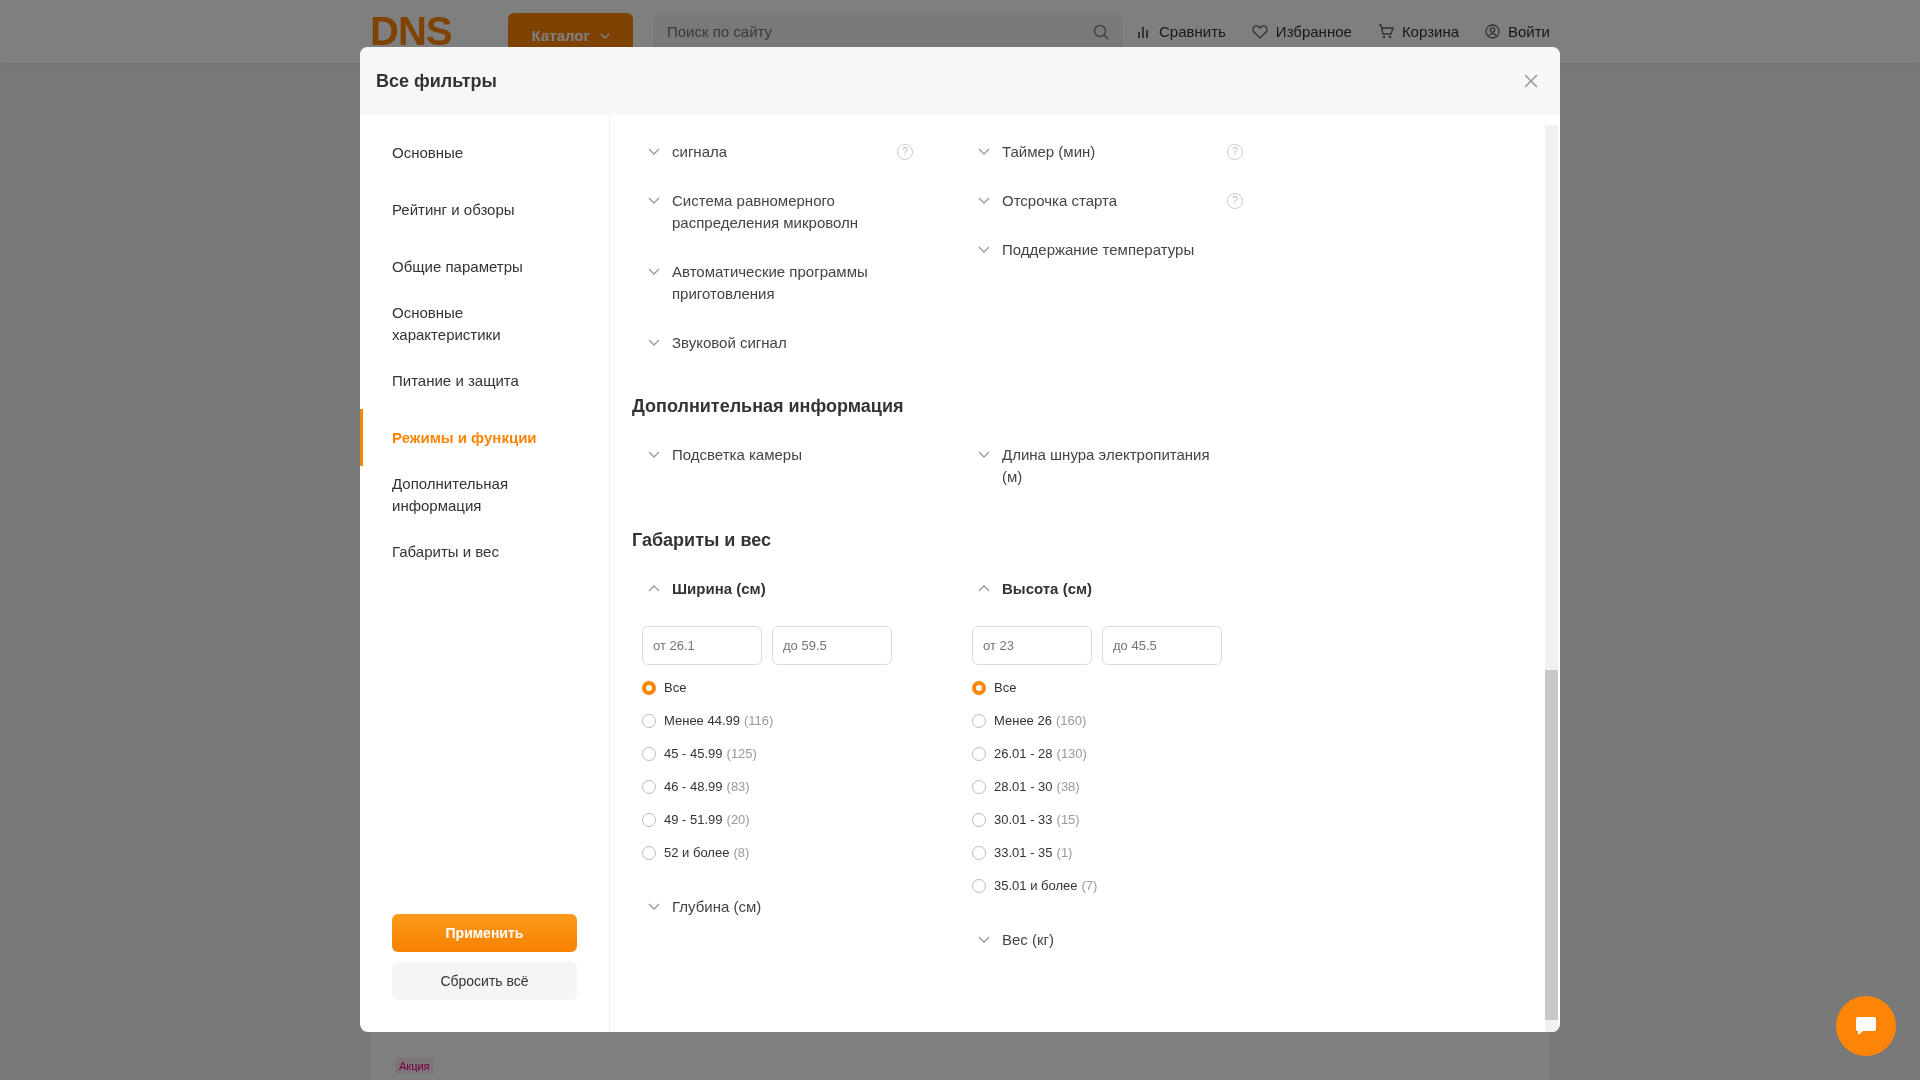  What do you see at coordinates (604, 35) in the screenshot?
I see `caret-icon` at bounding box center [604, 35].